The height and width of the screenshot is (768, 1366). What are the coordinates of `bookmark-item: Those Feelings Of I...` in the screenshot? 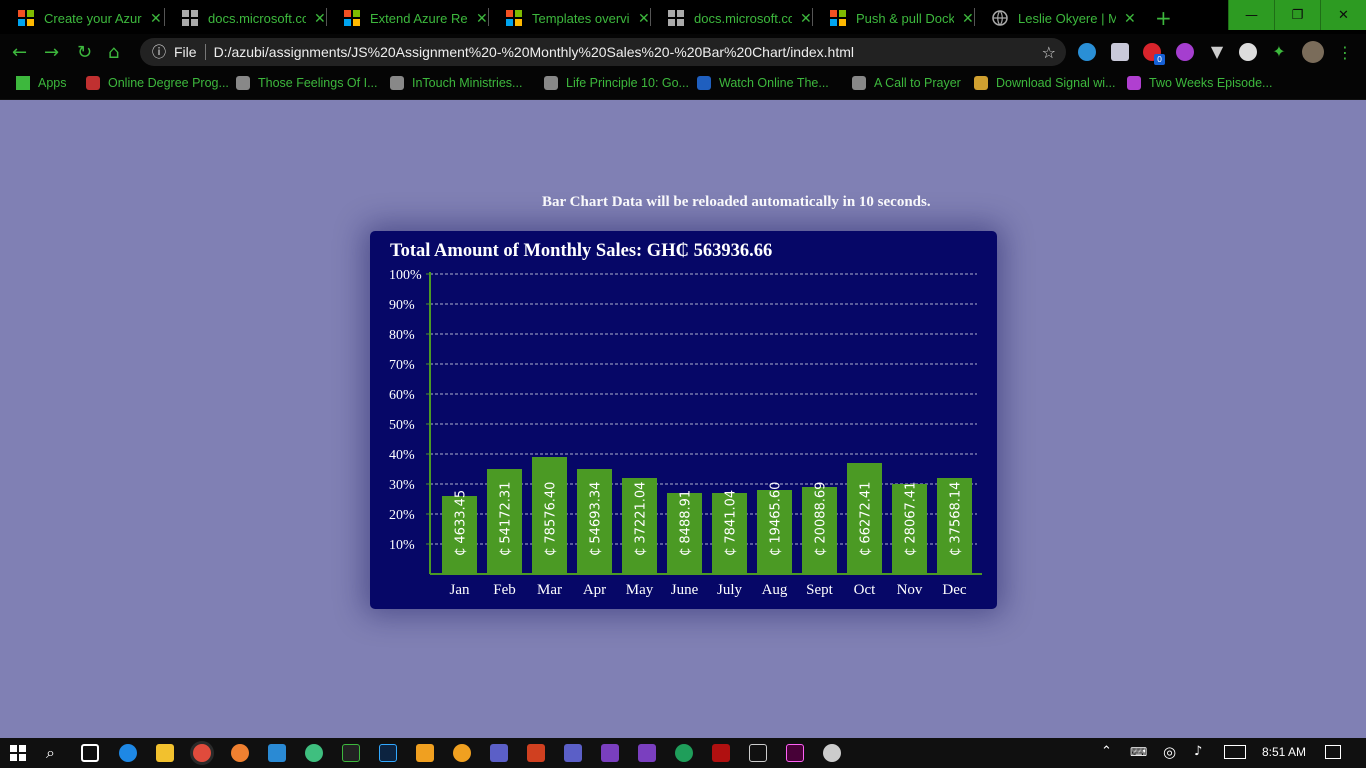 It's located at (307, 83).